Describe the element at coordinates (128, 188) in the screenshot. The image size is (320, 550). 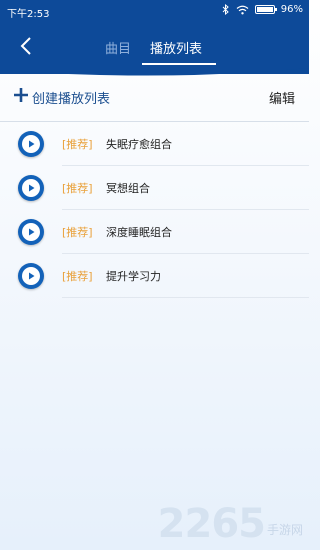
I see `playlist-title: 冥想组合` at that location.